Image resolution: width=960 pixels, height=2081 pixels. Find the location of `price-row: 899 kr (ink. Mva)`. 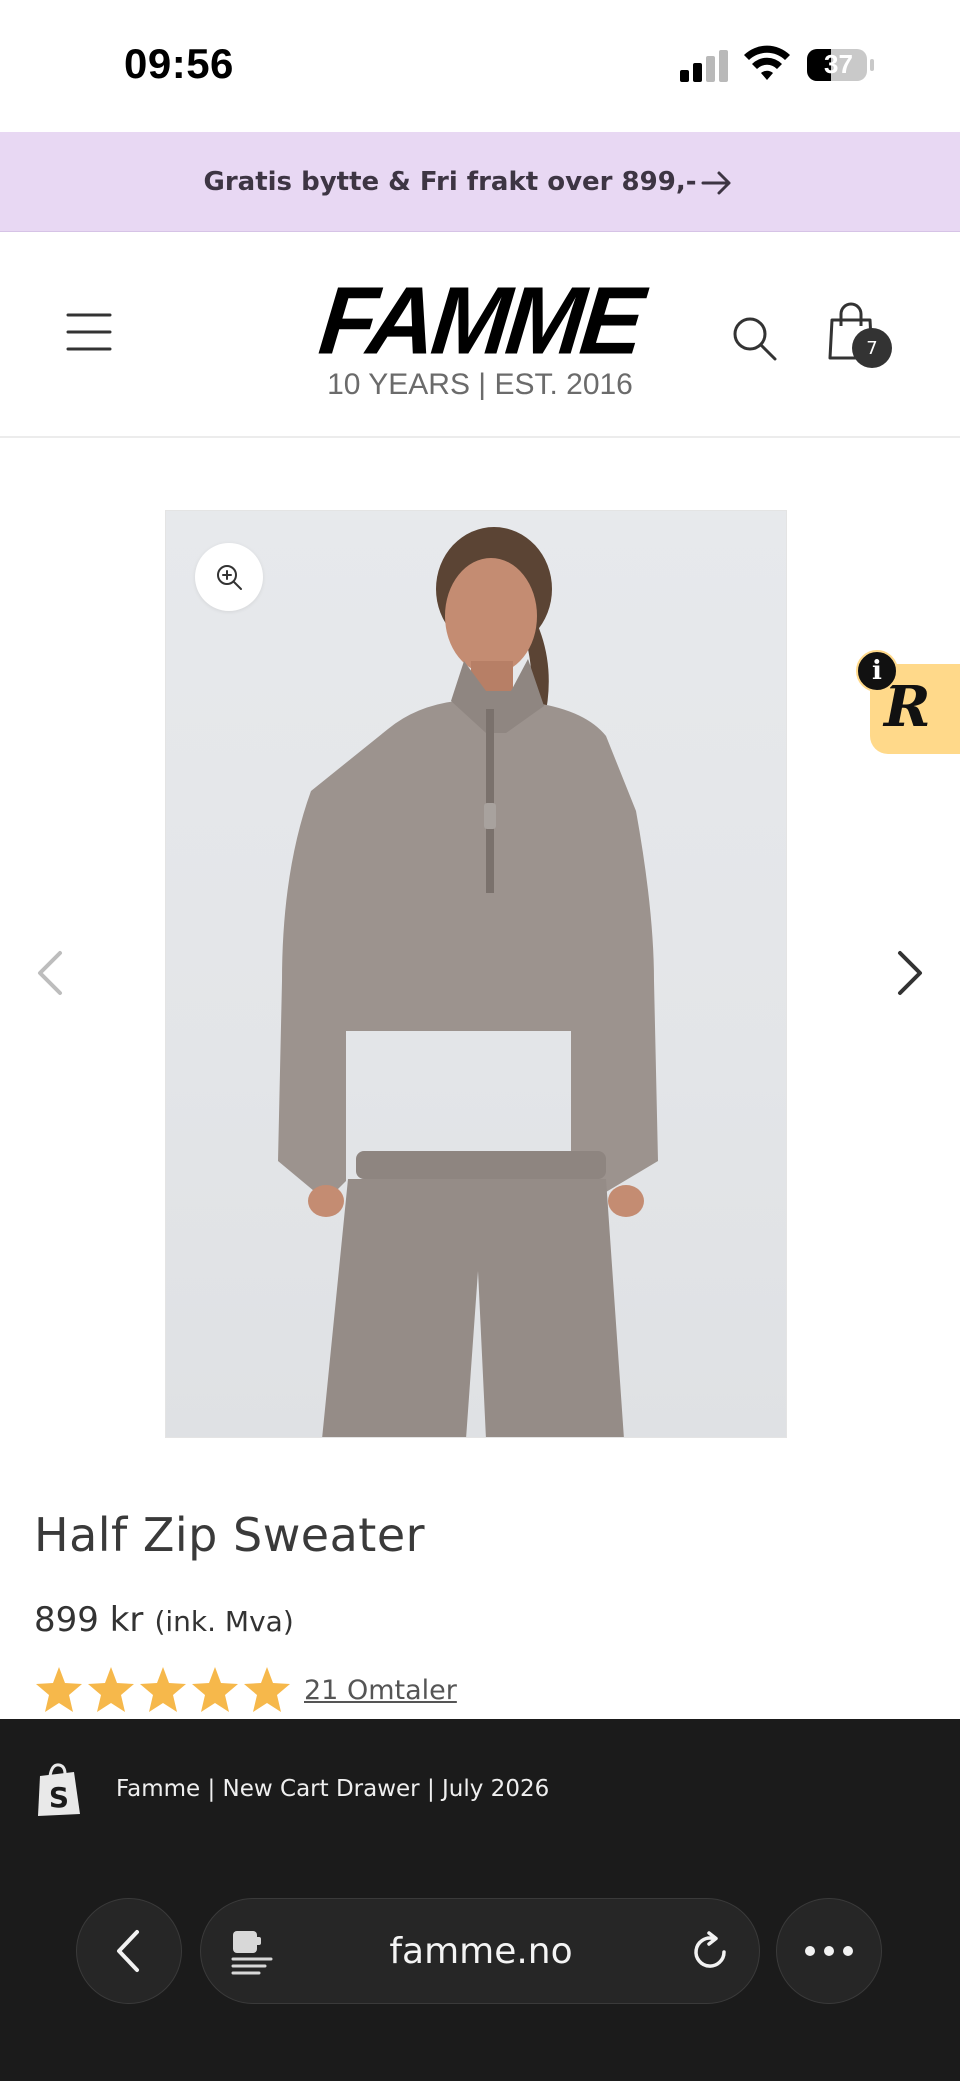

price-row: 899 kr (ink. Mva) is located at coordinates (164, 1620).